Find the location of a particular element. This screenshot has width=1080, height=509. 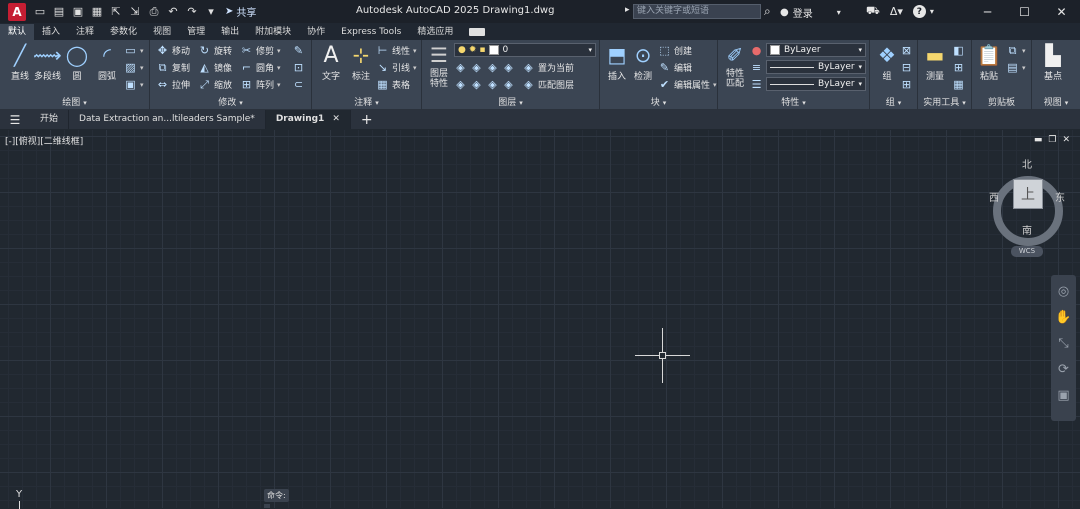

maximize-icon: ☐ is located at coordinates (1024, 11).